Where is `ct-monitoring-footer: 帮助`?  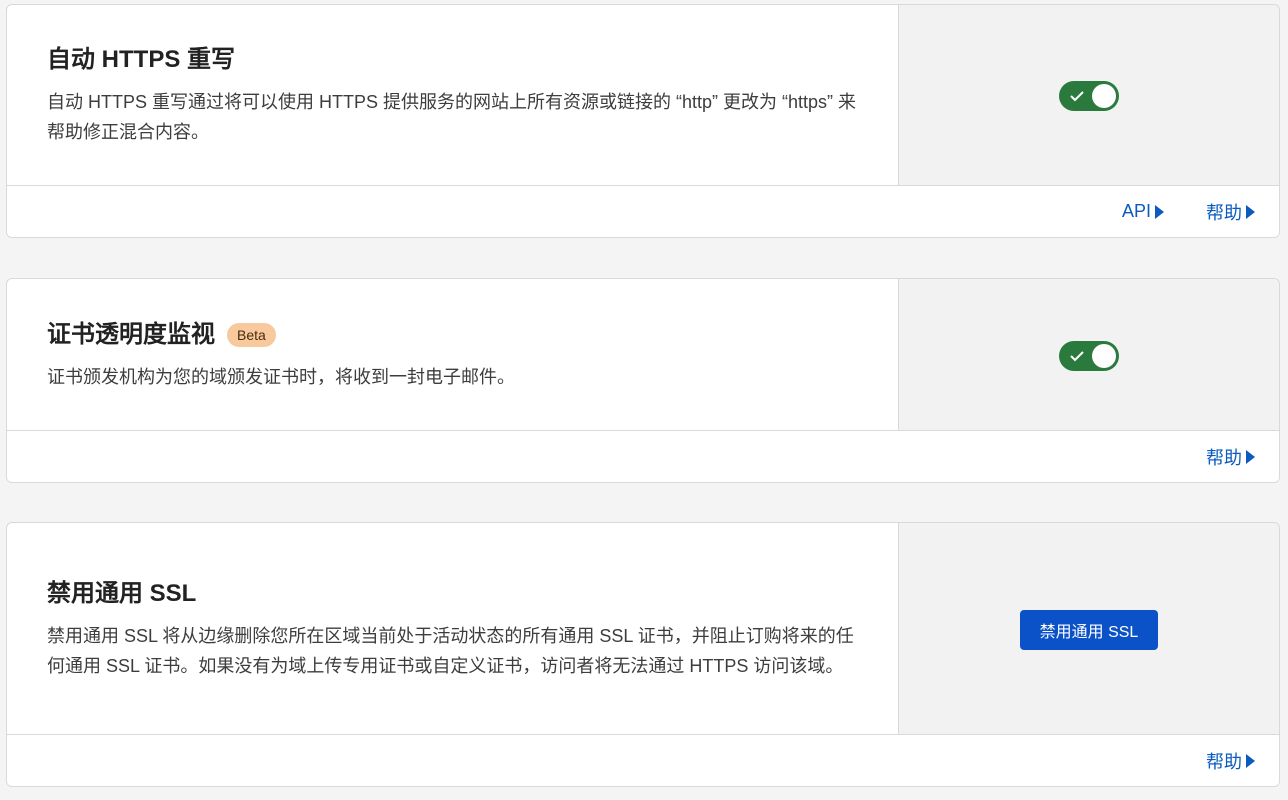
ct-monitoring-footer: 帮助 is located at coordinates (643, 456).